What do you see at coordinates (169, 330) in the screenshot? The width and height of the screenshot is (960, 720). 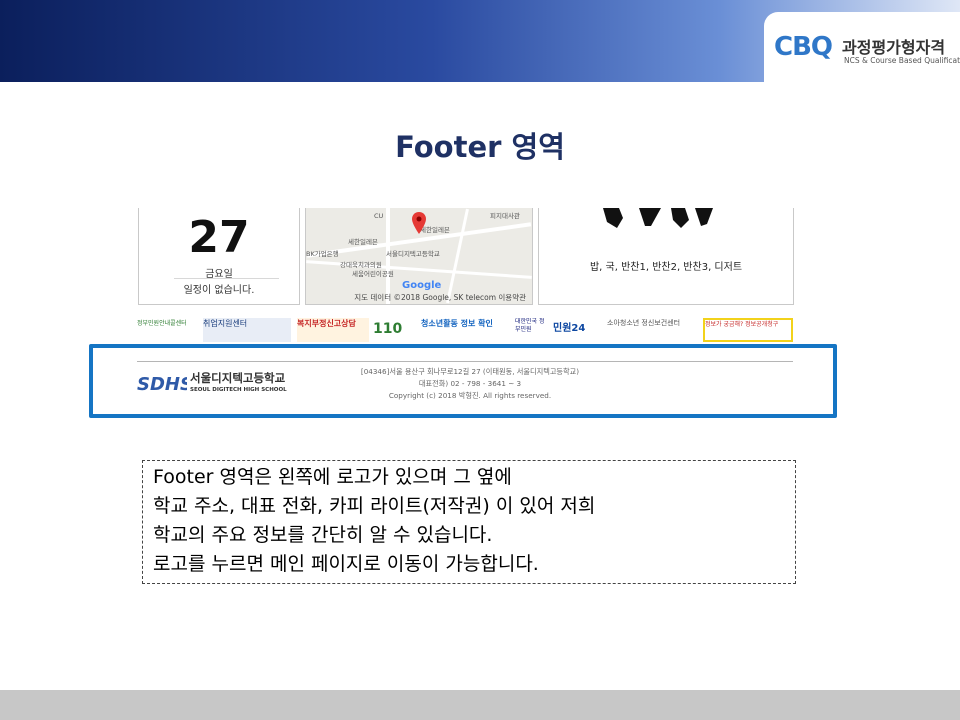 I see `banner-link: 정부민원안내콜센터` at bounding box center [169, 330].